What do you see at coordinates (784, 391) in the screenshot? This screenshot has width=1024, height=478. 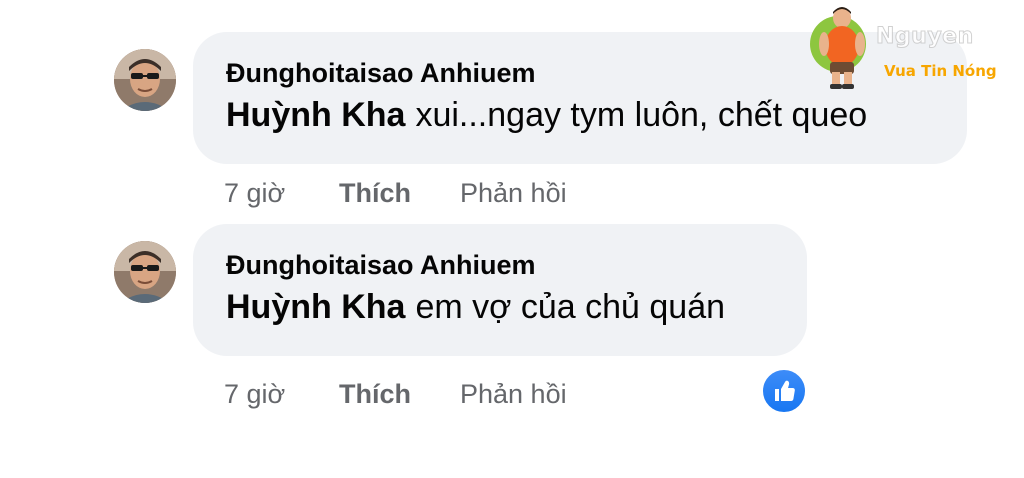 I see `like-reaction-icon` at bounding box center [784, 391].